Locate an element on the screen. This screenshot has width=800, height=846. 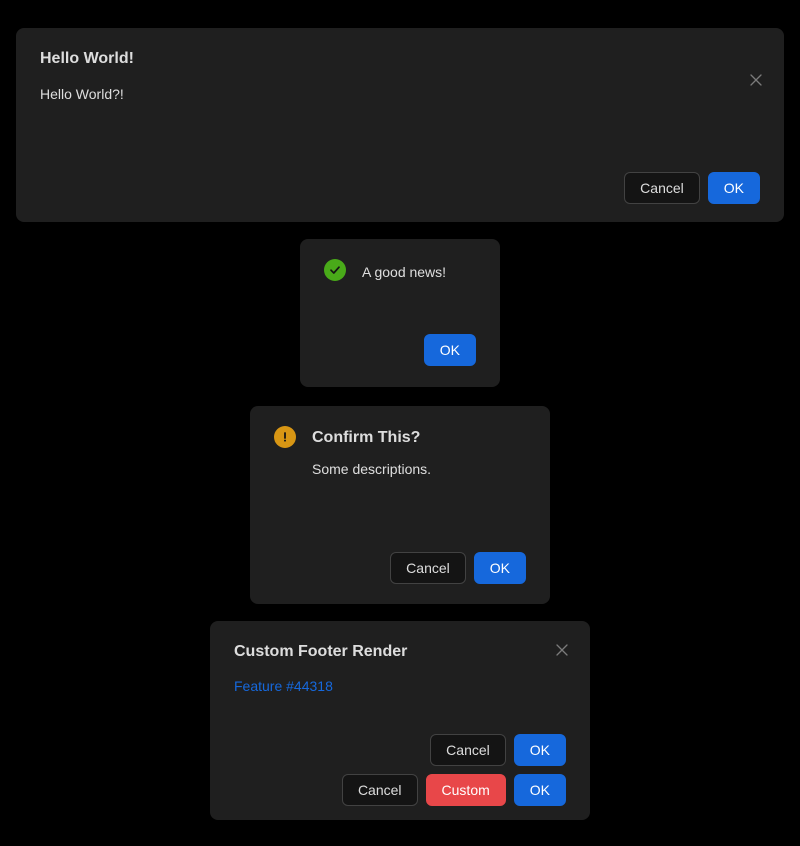
dialog-title: Confirm This? is located at coordinates (366, 437).